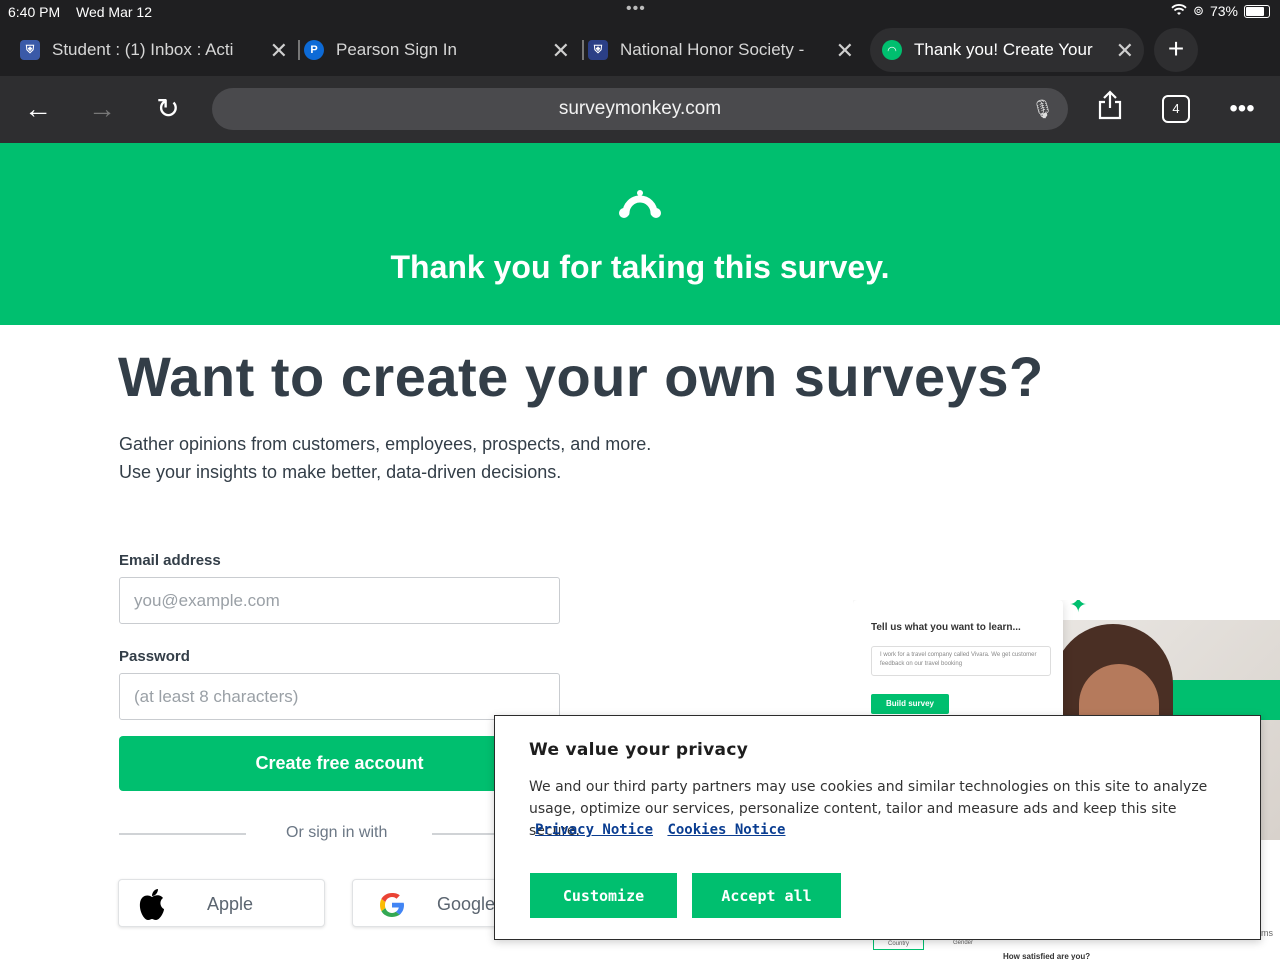 The height and width of the screenshot is (960, 1280). I want to click on tab-national-honor-society: ⛨ National Honor Society - ✕, so click(726, 50).